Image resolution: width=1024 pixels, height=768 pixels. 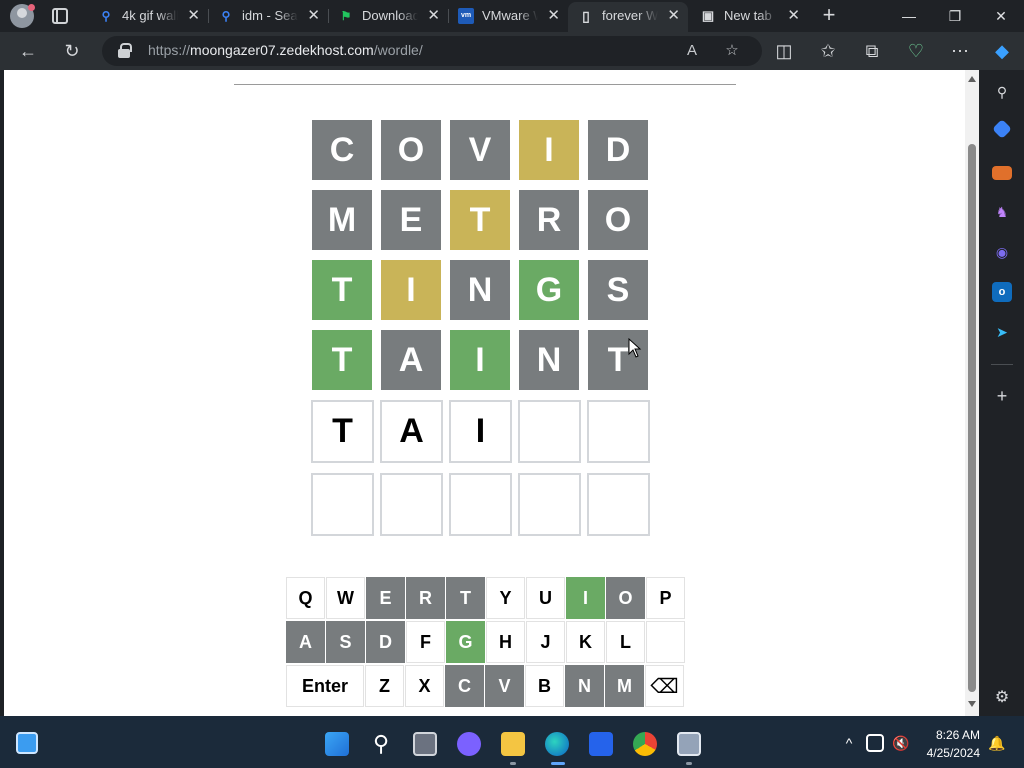 I want to click on send-icon: ➤, so click(x=1002, y=332).